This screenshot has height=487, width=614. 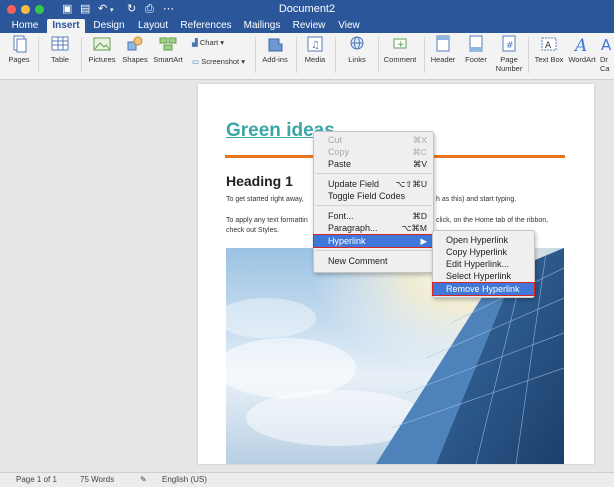 What do you see at coordinates (265, 199) in the screenshot?
I see `body-text-line: To get started right away,` at bounding box center [265, 199].